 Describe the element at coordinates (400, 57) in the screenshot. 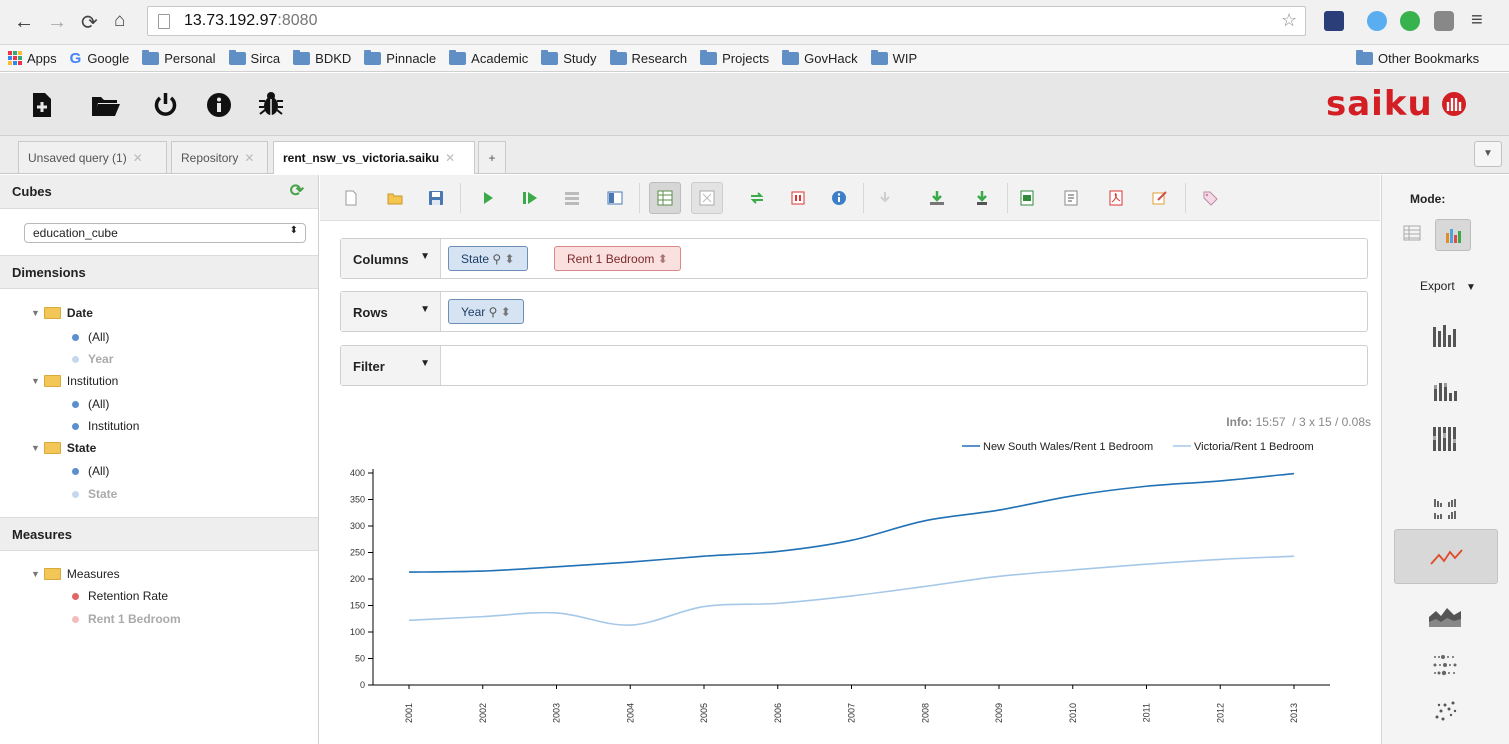

I see `bookmark-pinnacle: Pinnacle` at that location.